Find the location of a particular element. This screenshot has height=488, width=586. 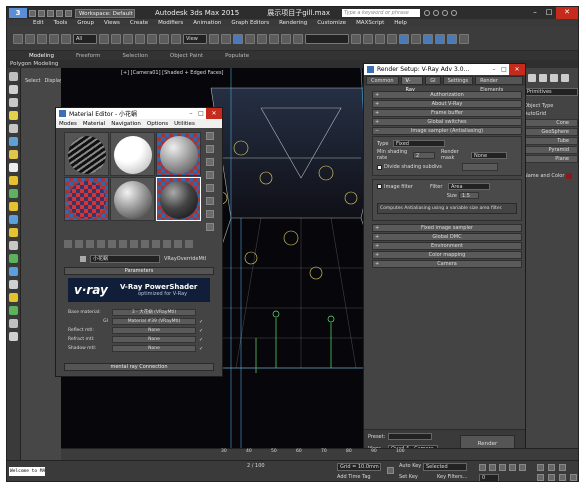

open-icon is located at coordinates (41, 13).